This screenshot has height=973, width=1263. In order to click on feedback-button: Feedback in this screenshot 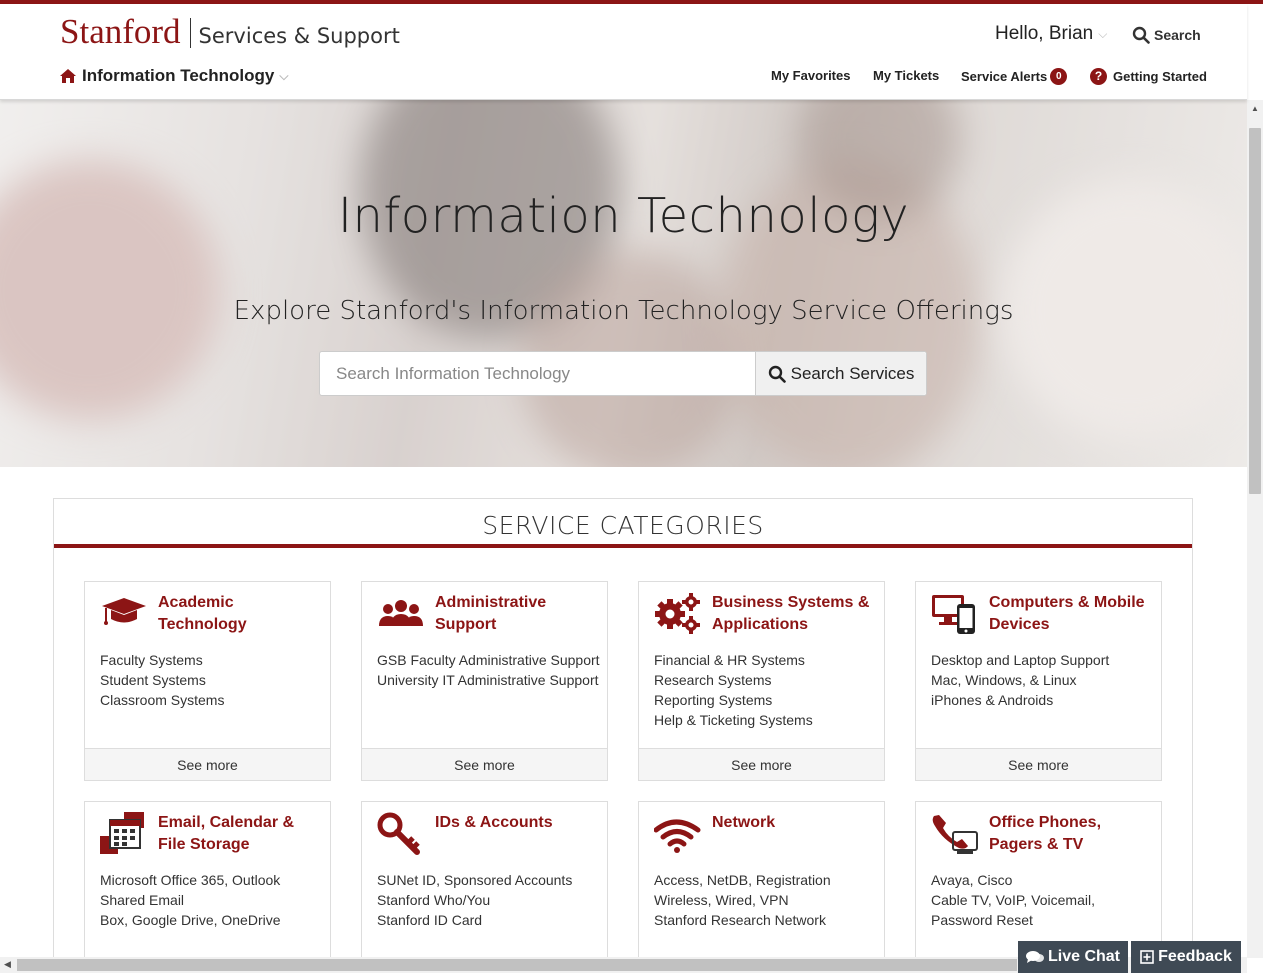, I will do `click(1186, 957)`.